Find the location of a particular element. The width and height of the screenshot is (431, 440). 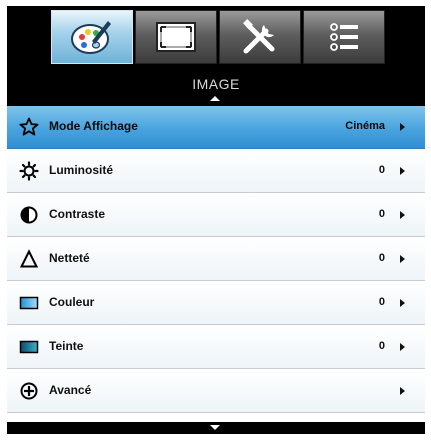

menu-item-label: Couleur is located at coordinates (72, 302).